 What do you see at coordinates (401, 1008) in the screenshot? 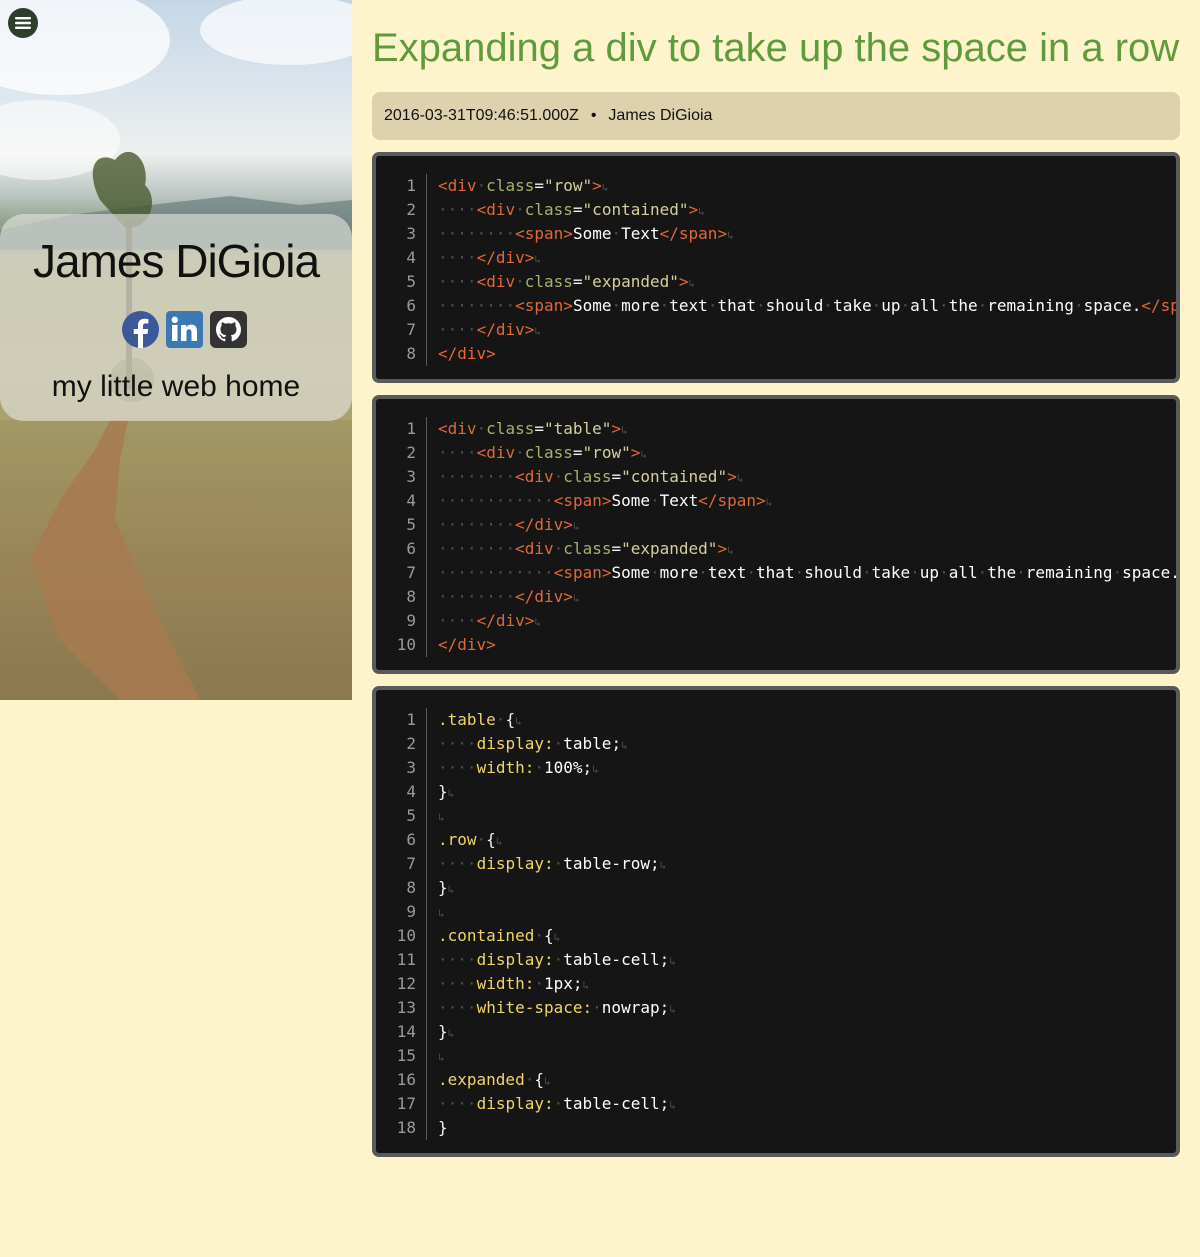
I see `line-number: 13` at bounding box center [401, 1008].